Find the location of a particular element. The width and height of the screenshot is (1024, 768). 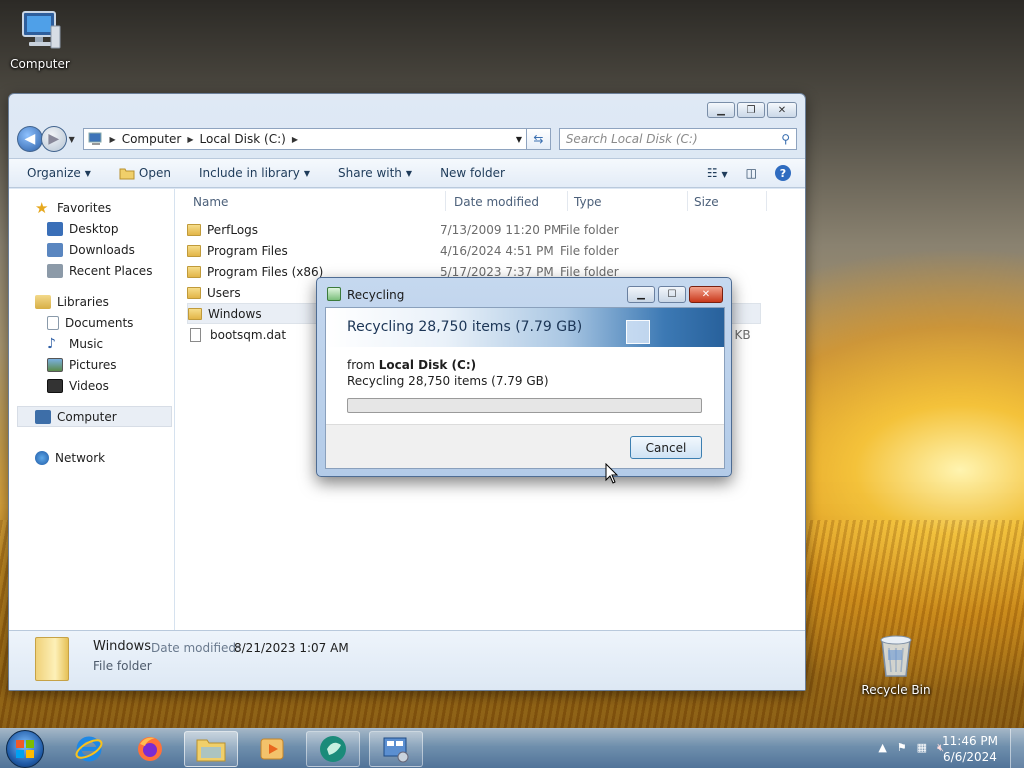

forward-button: ▶ is located at coordinates (53, 139).